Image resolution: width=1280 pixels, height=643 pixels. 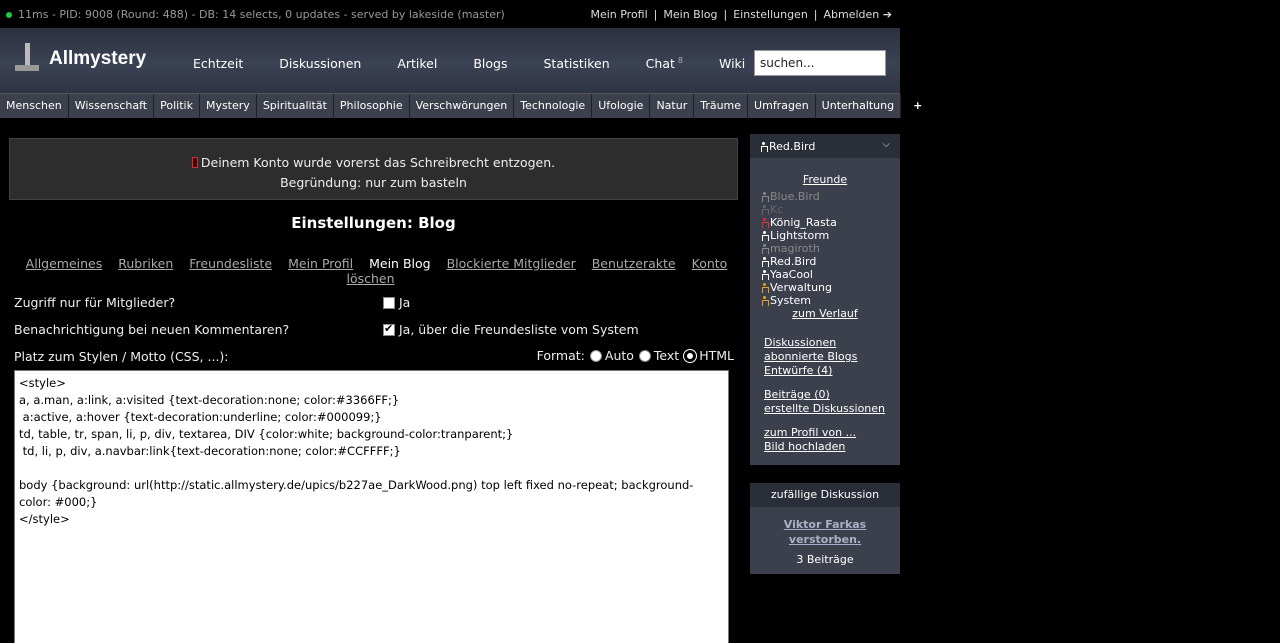 What do you see at coordinates (830, 274) in the screenshot?
I see `friend-item: YaaCool` at bounding box center [830, 274].